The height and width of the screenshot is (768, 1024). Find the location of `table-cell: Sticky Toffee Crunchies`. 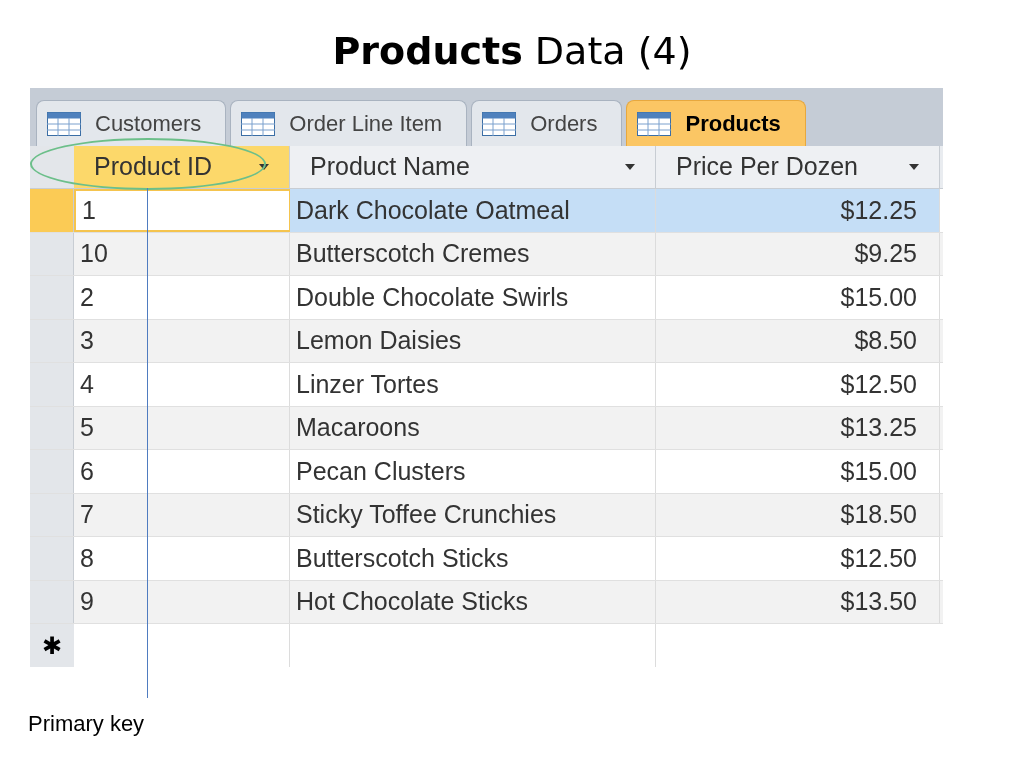

table-cell: Sticky Toffee Crunchies is located at coordinates (473, 514).